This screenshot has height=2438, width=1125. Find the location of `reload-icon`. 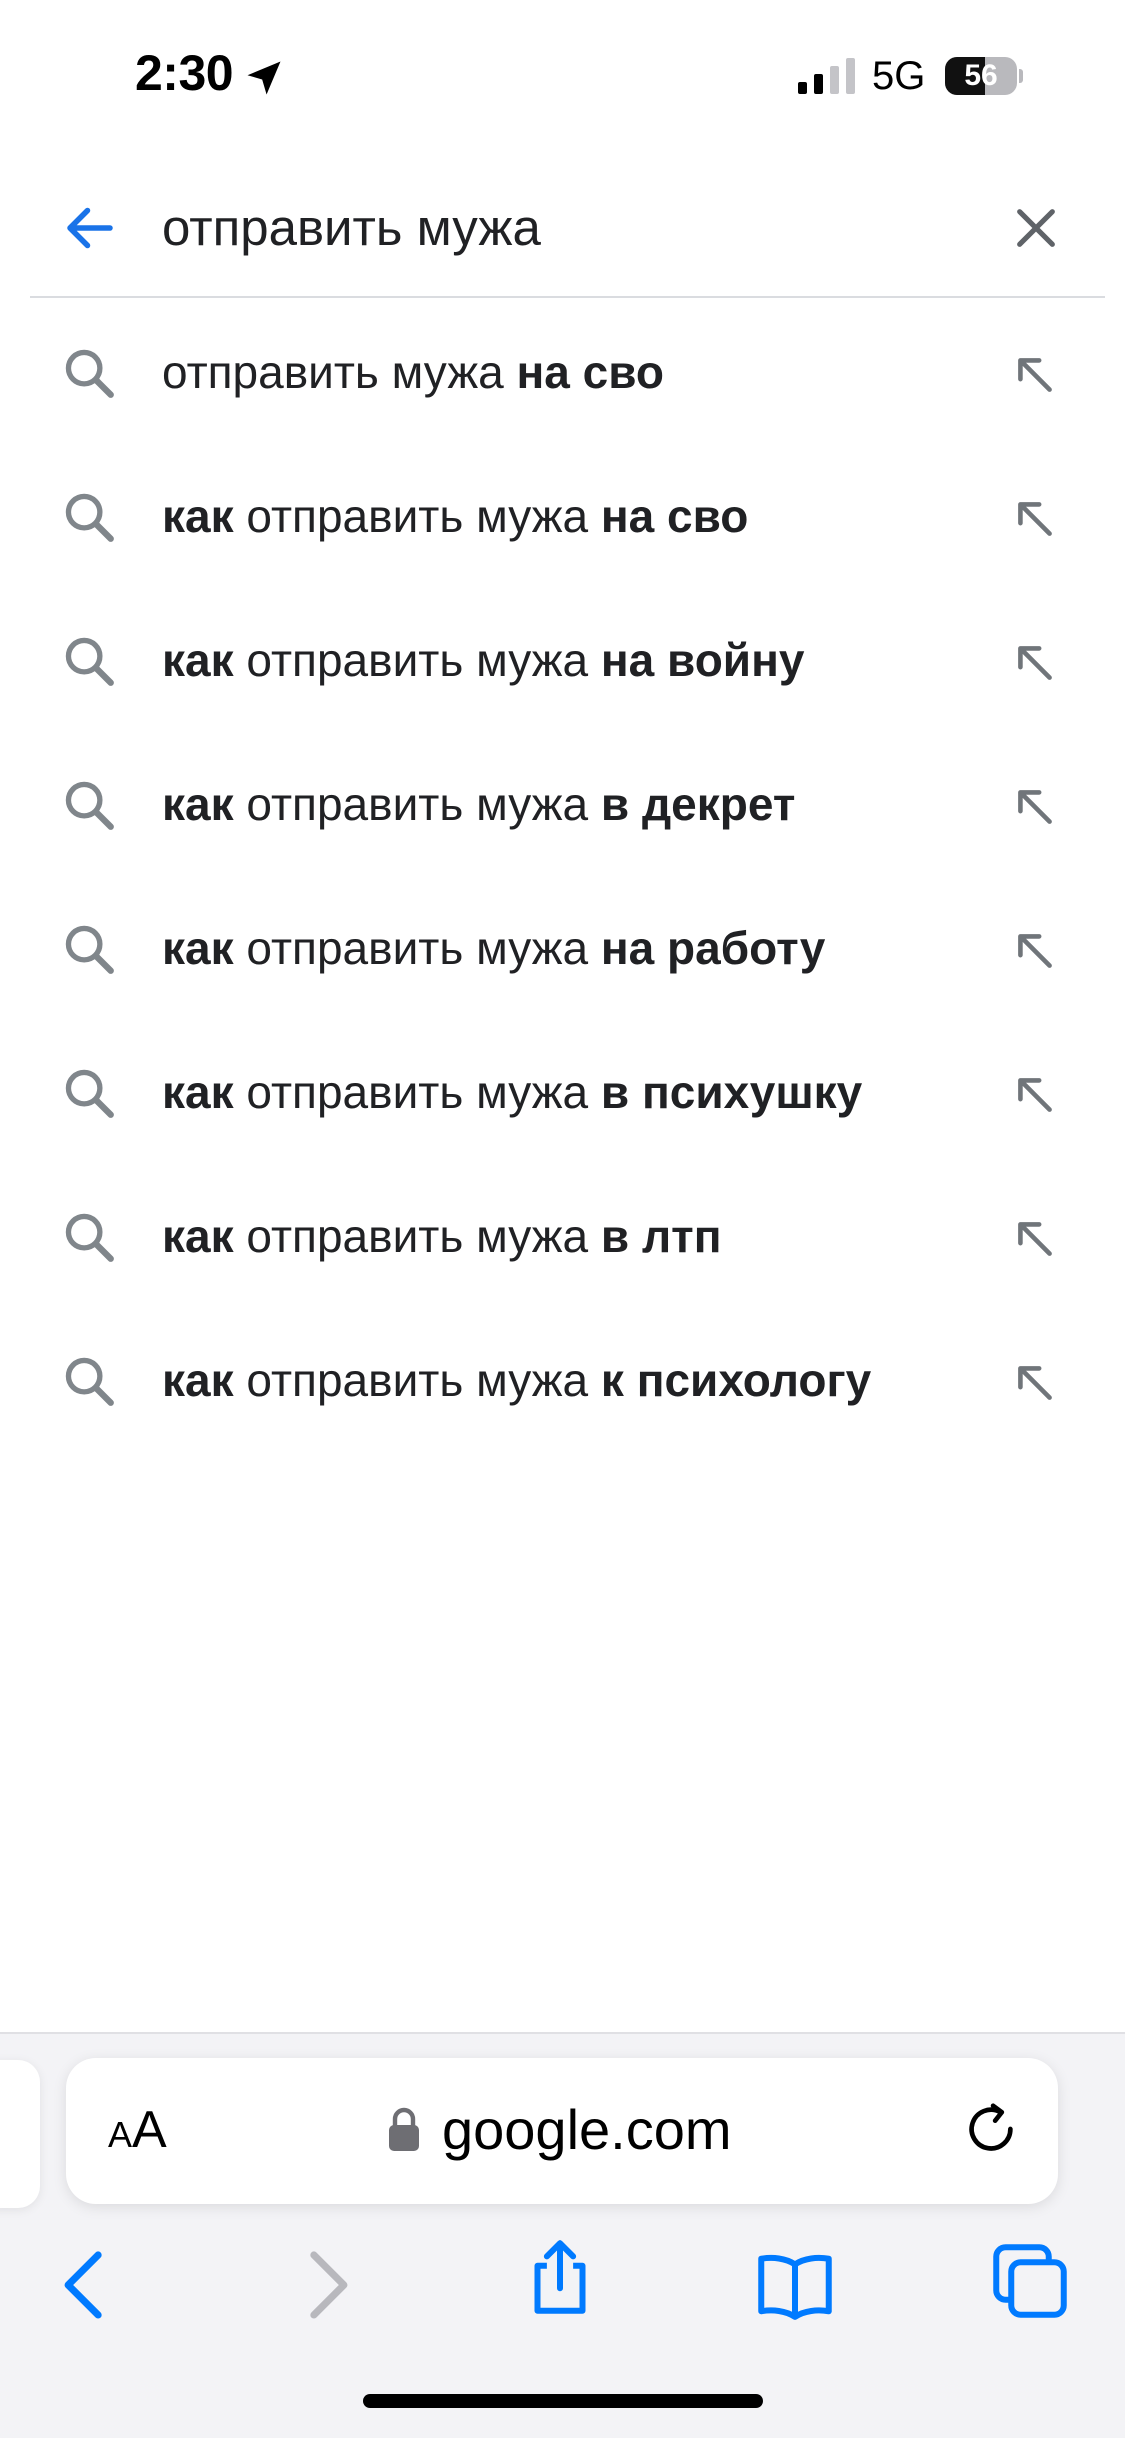

reload-icon is located at coordinates (991, 2129).